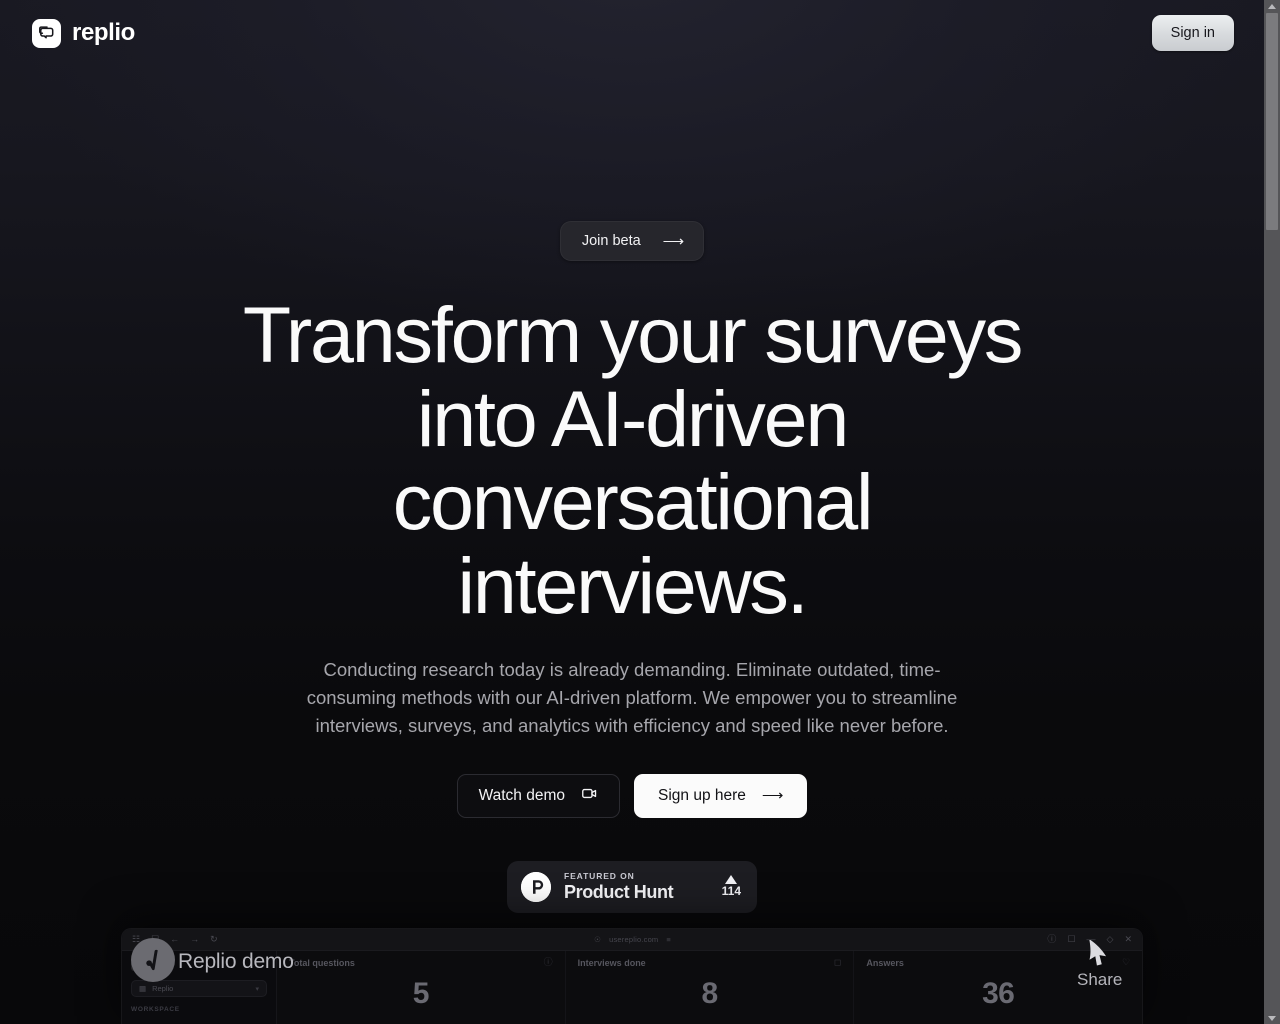 Image resolution: width=1280 pixels, height=1024 pixels. I want to click on watch-demo-label: Watch demo, so click(521, 795).